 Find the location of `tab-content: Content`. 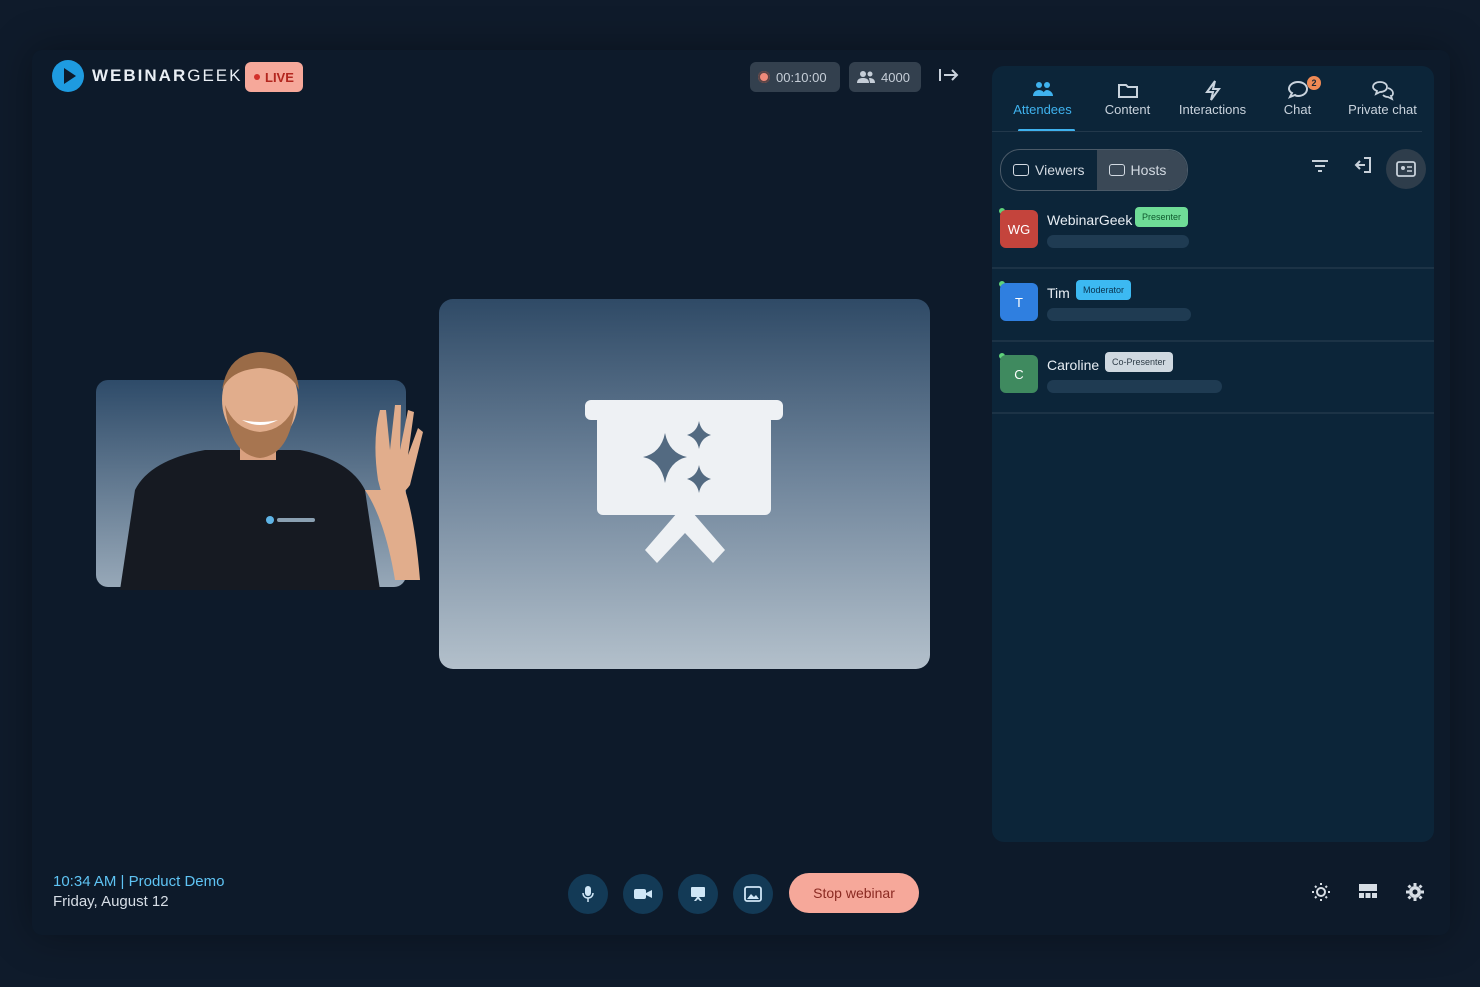

tab-content: Content is located at coordinates (1127, 99).